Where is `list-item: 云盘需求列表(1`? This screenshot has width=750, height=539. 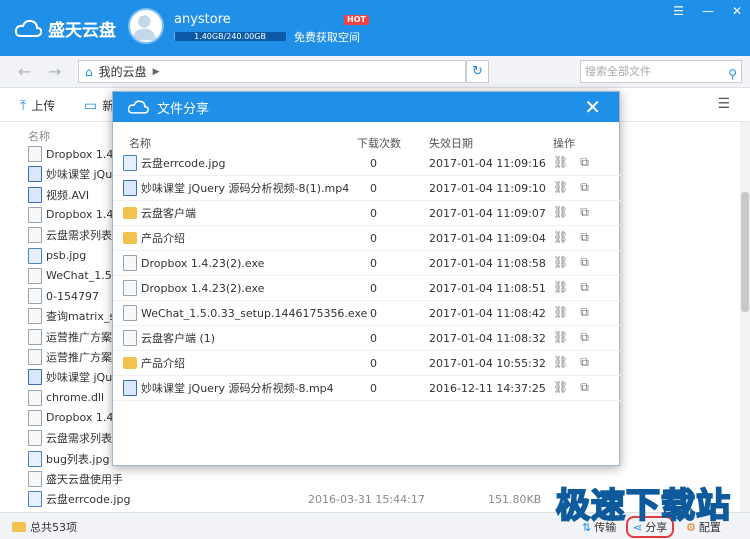 list-item: 云盘需求列表(1 is located at coordinates (75, 235).